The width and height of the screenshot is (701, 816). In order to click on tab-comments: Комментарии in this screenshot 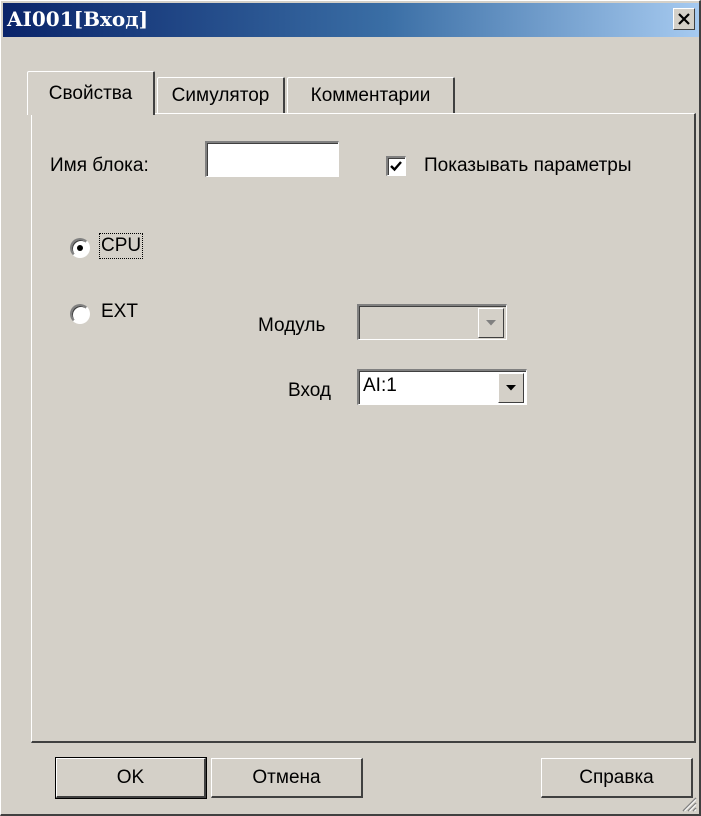, I will do `click(371, 95)`.